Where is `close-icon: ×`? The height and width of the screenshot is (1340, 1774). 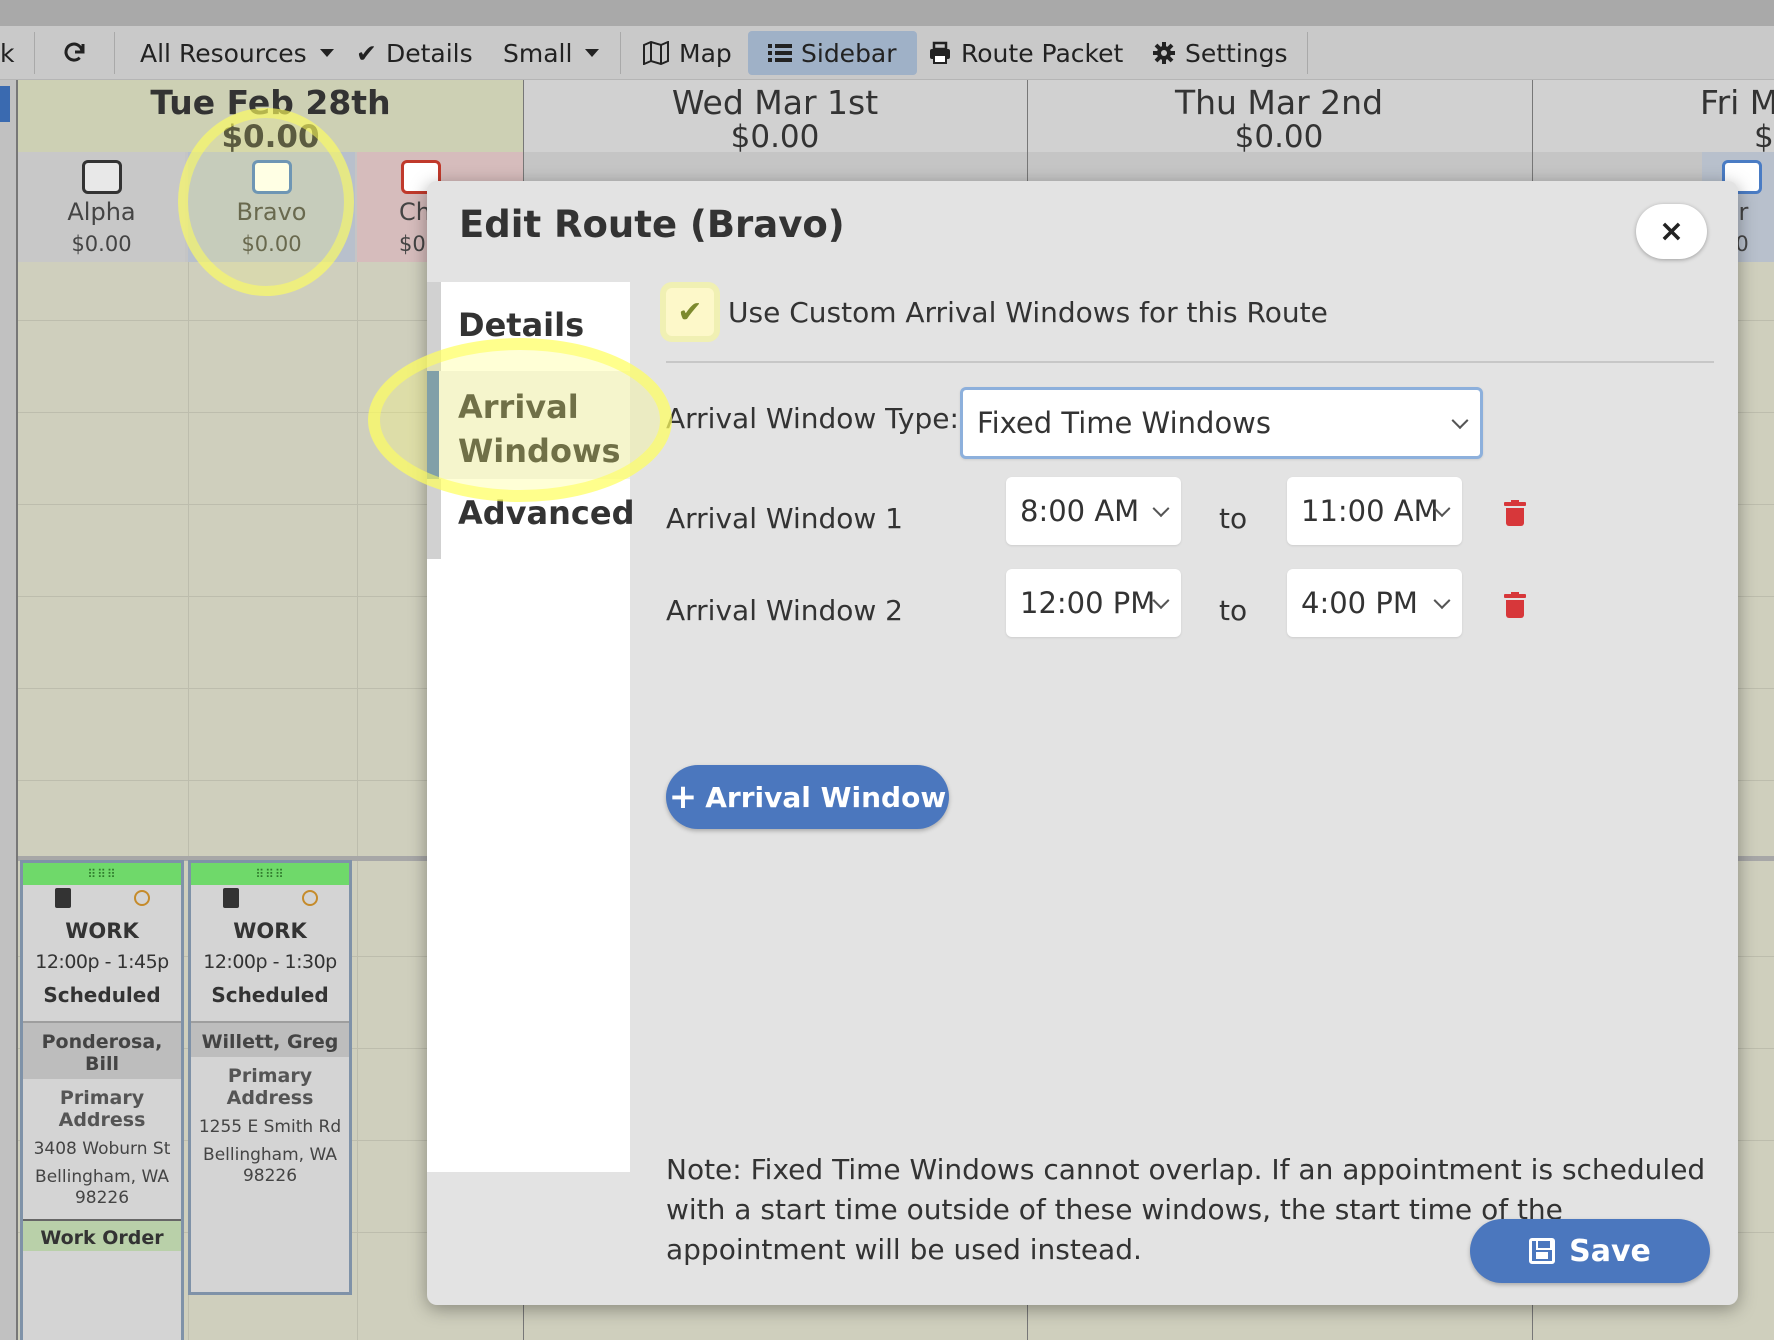 close-icon: × is located at coordinates (1671, 231).